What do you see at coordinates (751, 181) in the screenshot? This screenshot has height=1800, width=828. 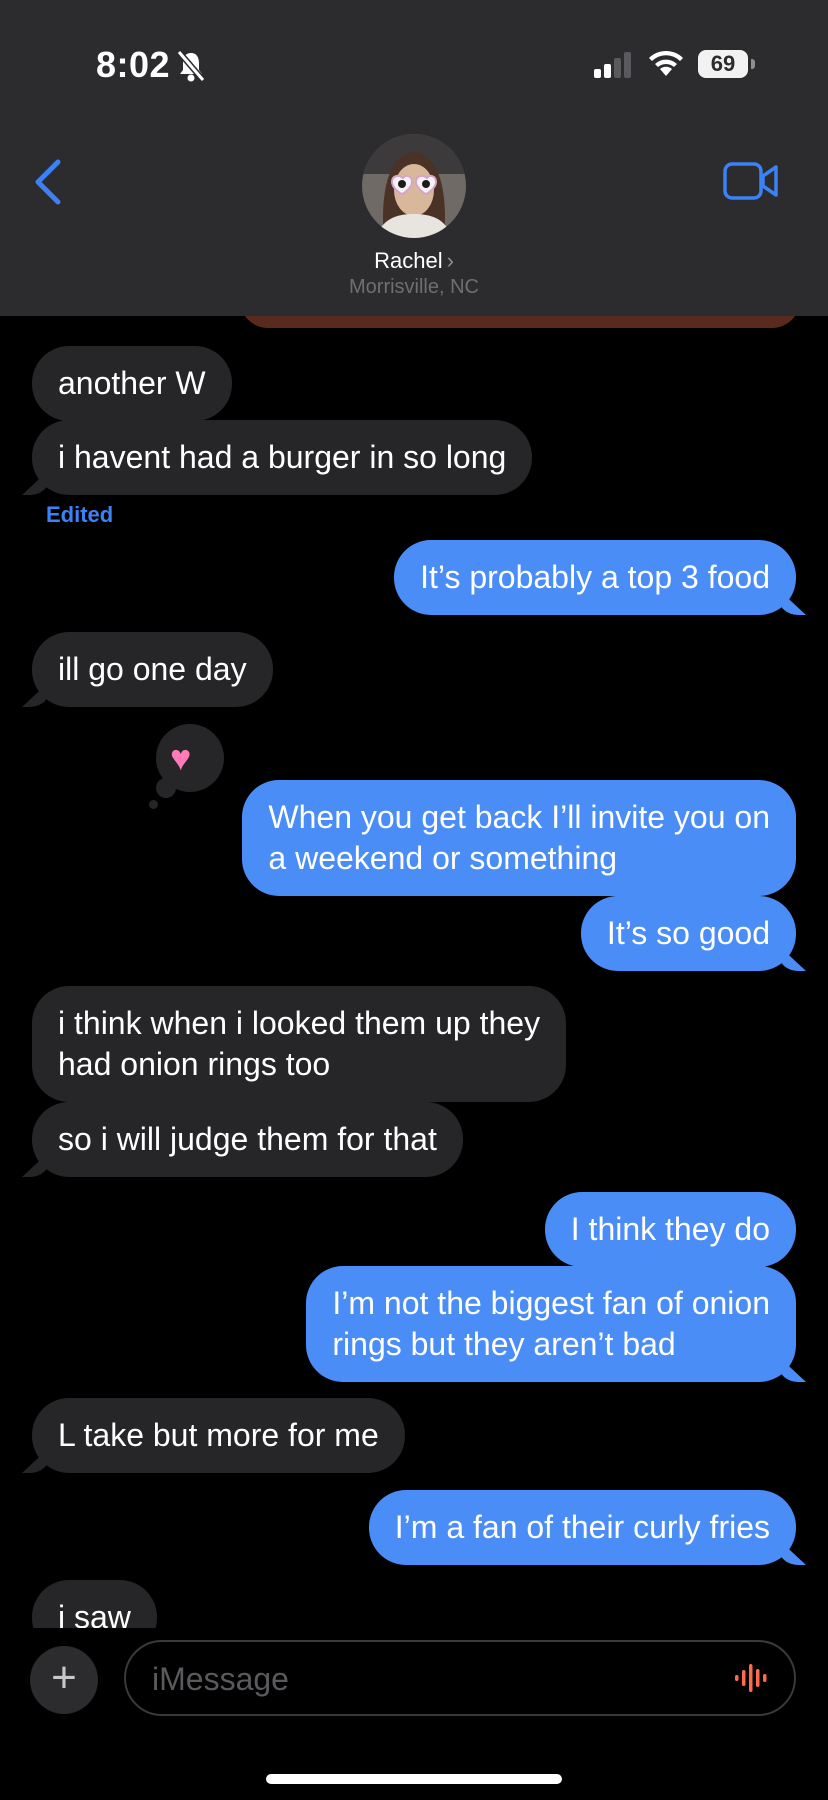 I see `video-call-icon` at bounding box center [751, 181].